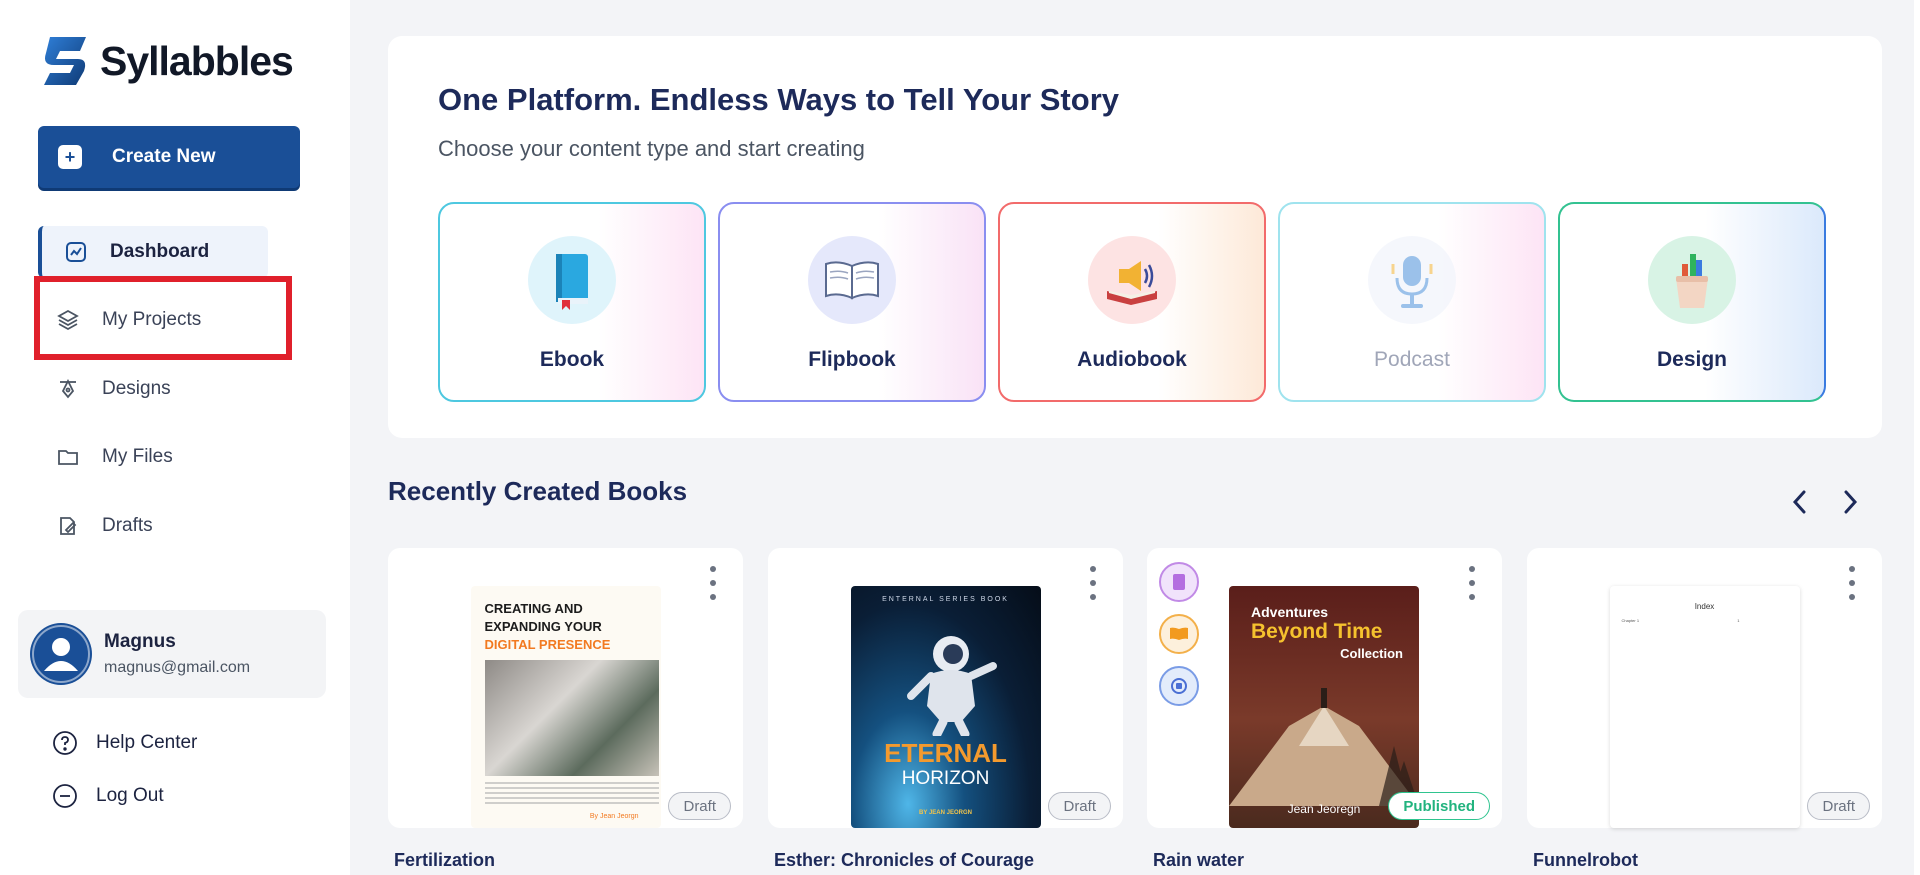 This screenshot has width=1920, height=875. I want to click on sidebar-item-my-files: My Files, so click(153, 457).